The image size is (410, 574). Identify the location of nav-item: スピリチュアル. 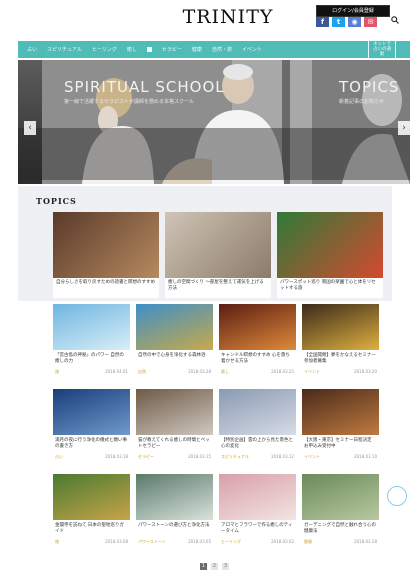
(64, 49).